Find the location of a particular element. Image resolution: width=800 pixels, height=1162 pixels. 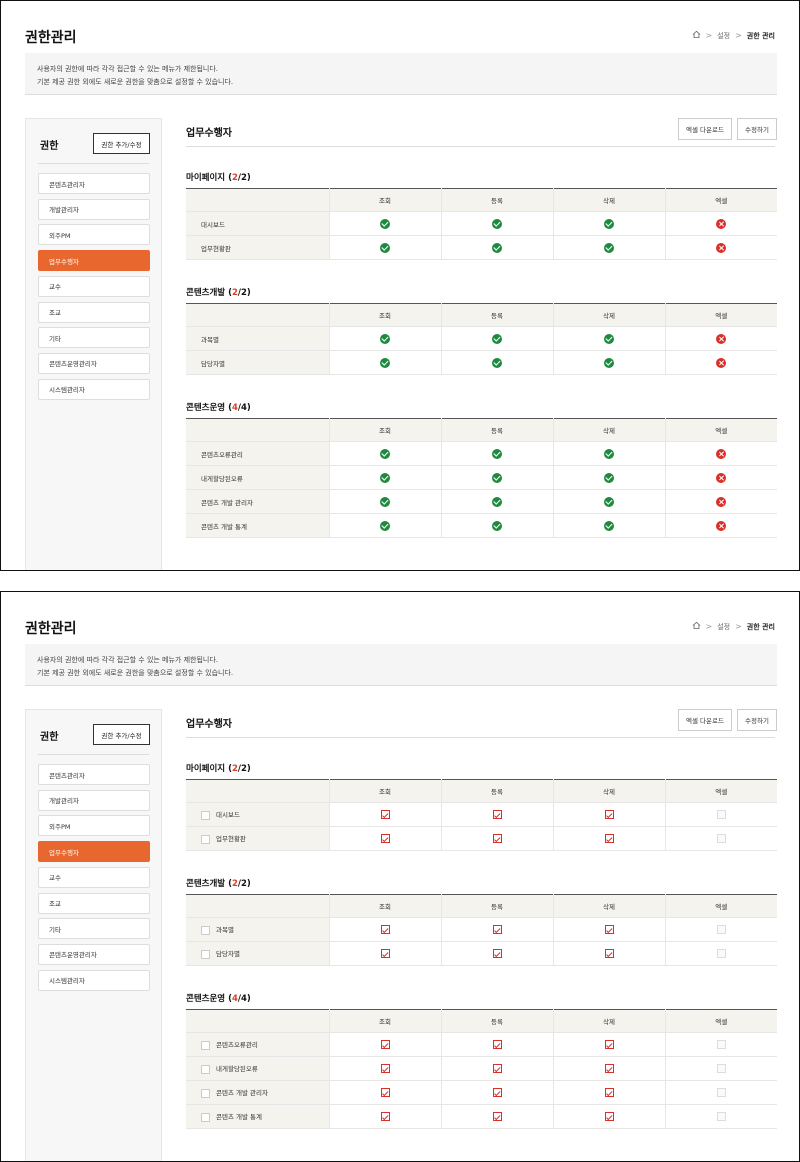

breadcrumb: > 설정 > 권한 관리 is located at coordinates (733, 35).